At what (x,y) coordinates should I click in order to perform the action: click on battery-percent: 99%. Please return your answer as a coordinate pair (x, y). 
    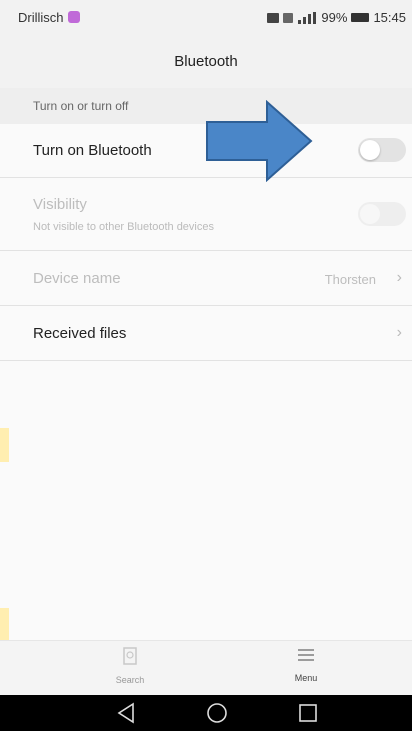
    Looking at the image, I should click on (334, 17).